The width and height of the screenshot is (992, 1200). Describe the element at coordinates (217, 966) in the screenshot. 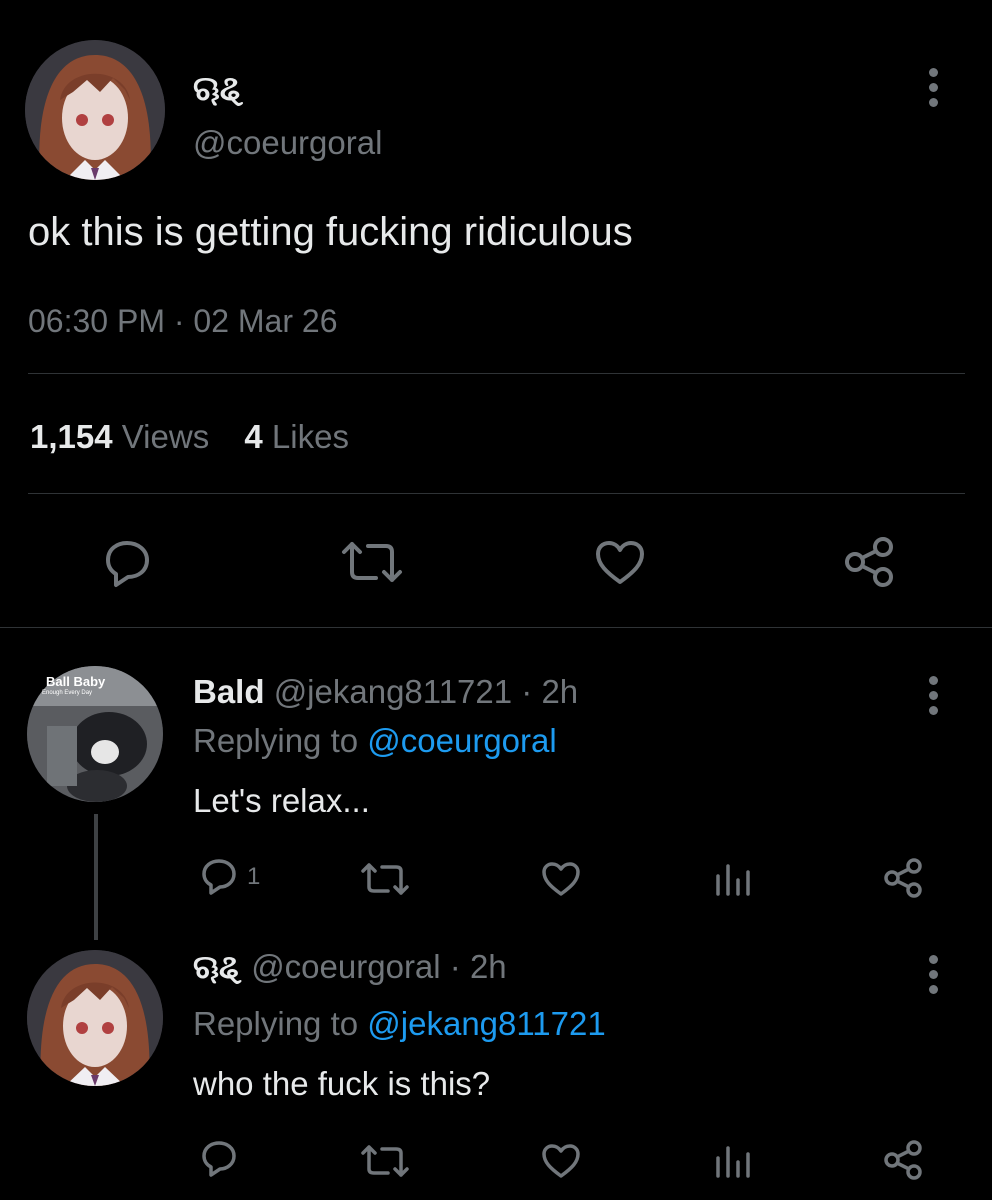

I see `reply-author-name: ୠୡ` at that location.